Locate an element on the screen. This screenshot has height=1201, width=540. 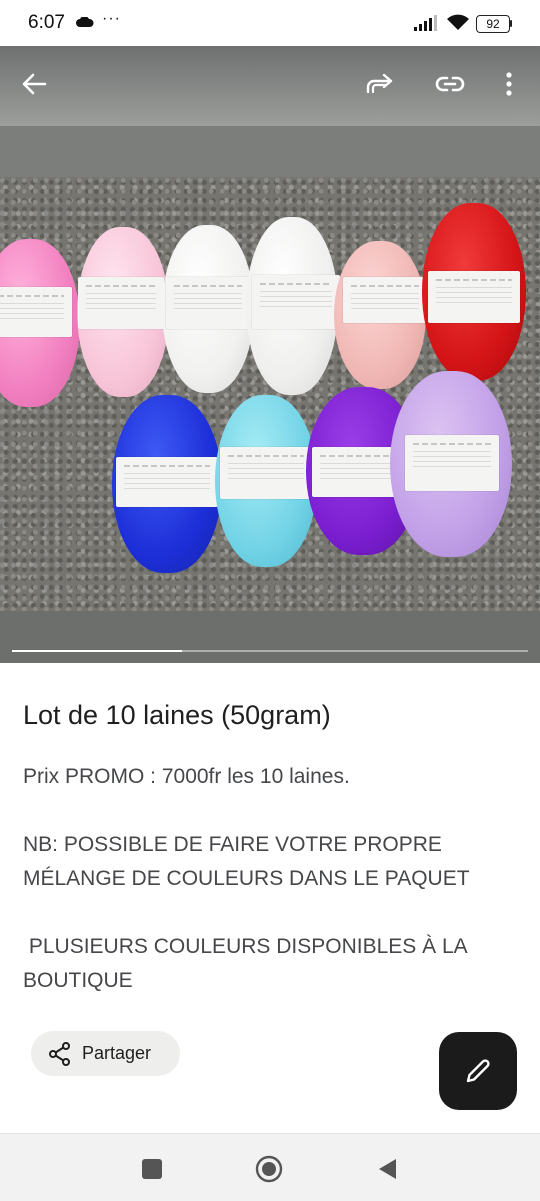
share-button-label: Partager is located at coordinates (117, 1053).